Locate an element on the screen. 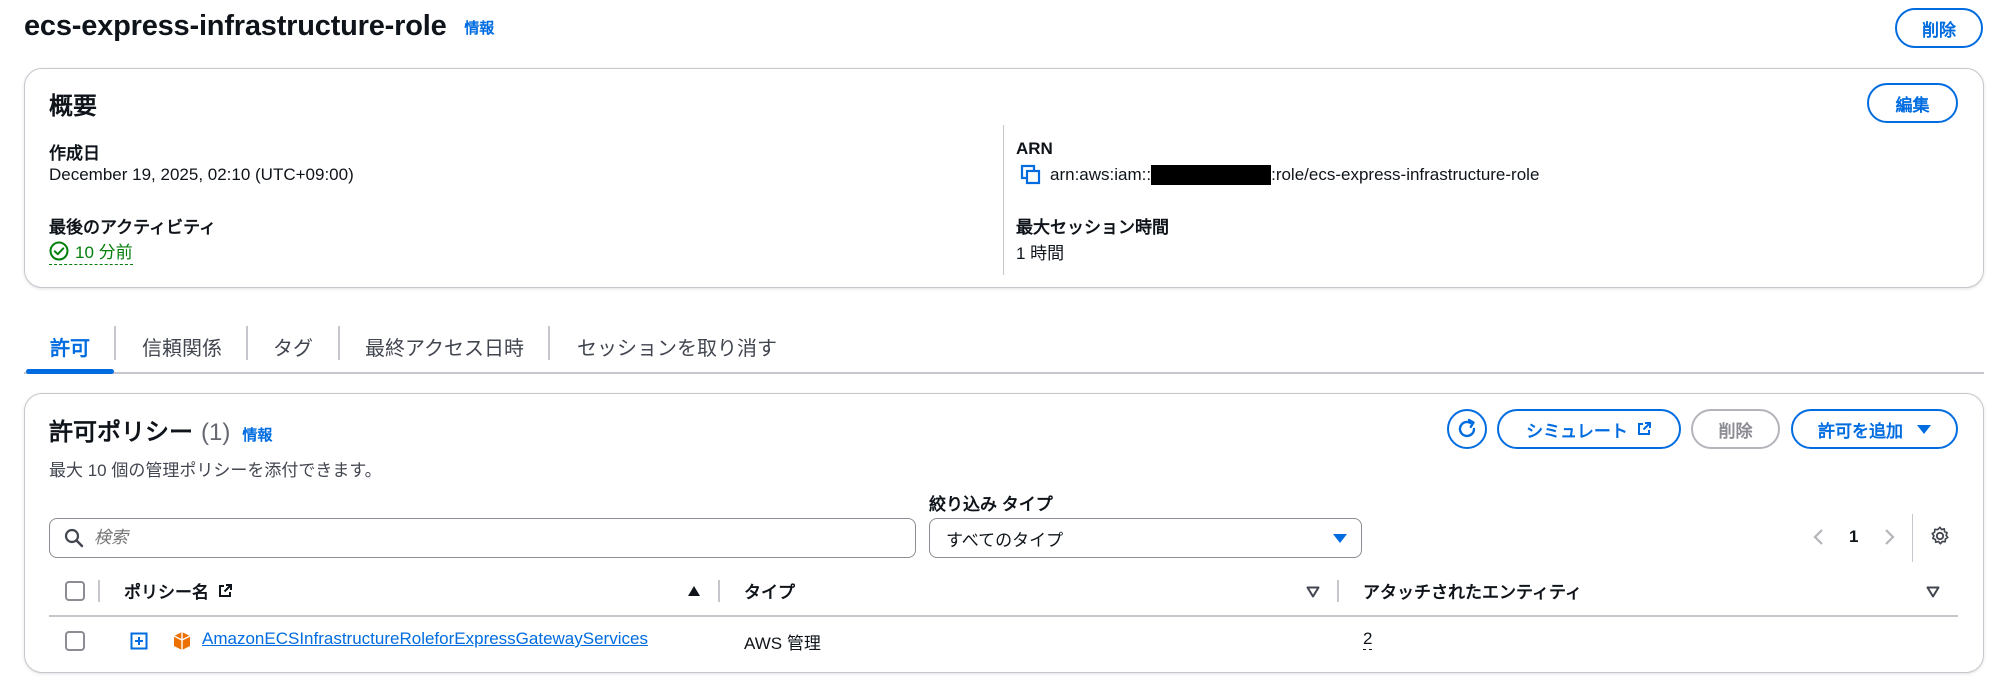  edit-button-label: 編集 is located at coordinates (1912, 105).